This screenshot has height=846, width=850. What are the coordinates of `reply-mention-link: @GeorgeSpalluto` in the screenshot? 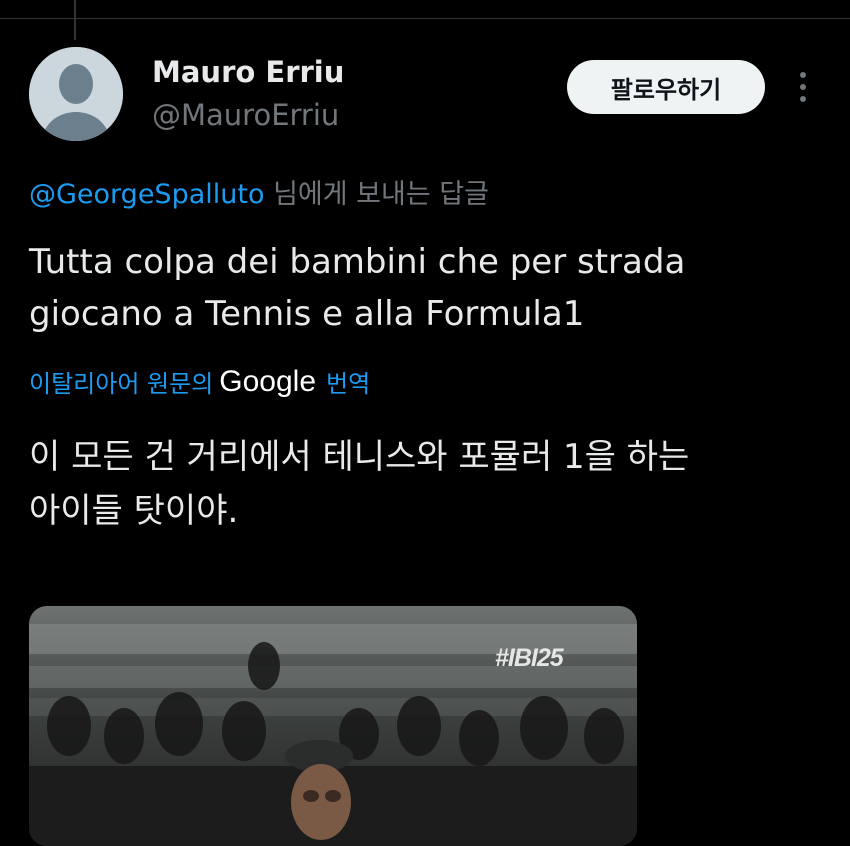 It's located at (146, 194).